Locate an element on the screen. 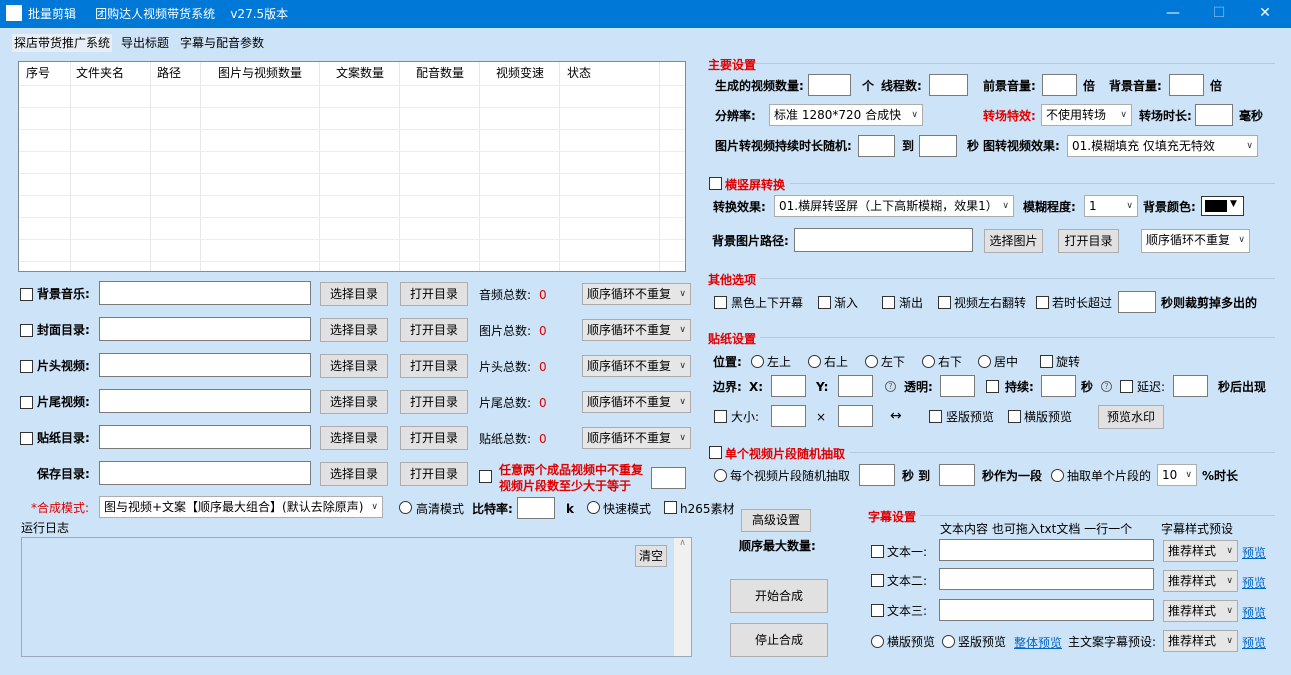  subtitle-3-style-select: 推荐样式 ∨ is located at coordinates (1200, 611).